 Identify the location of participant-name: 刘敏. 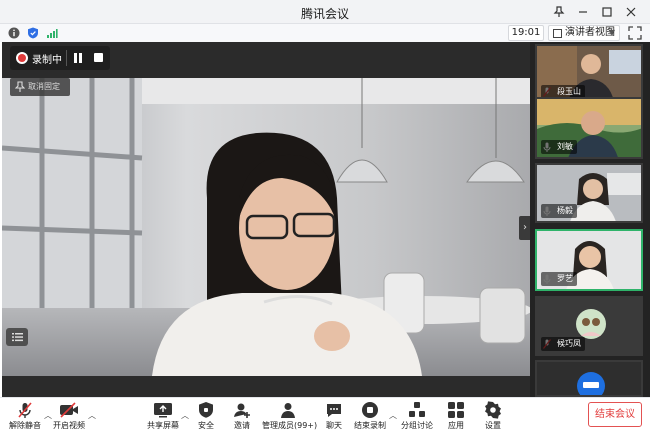
(559, 147).